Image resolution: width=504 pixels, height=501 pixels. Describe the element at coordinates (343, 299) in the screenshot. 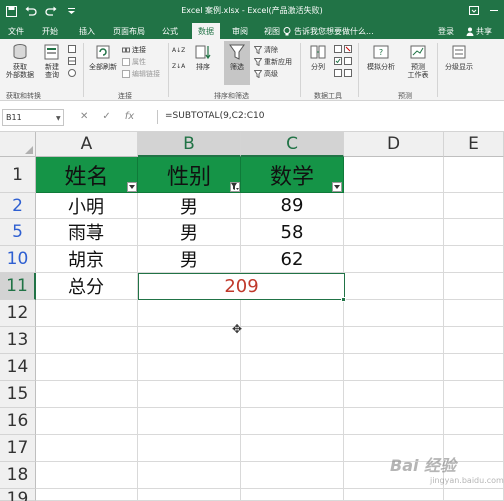

I see `fill-handle` at that location.